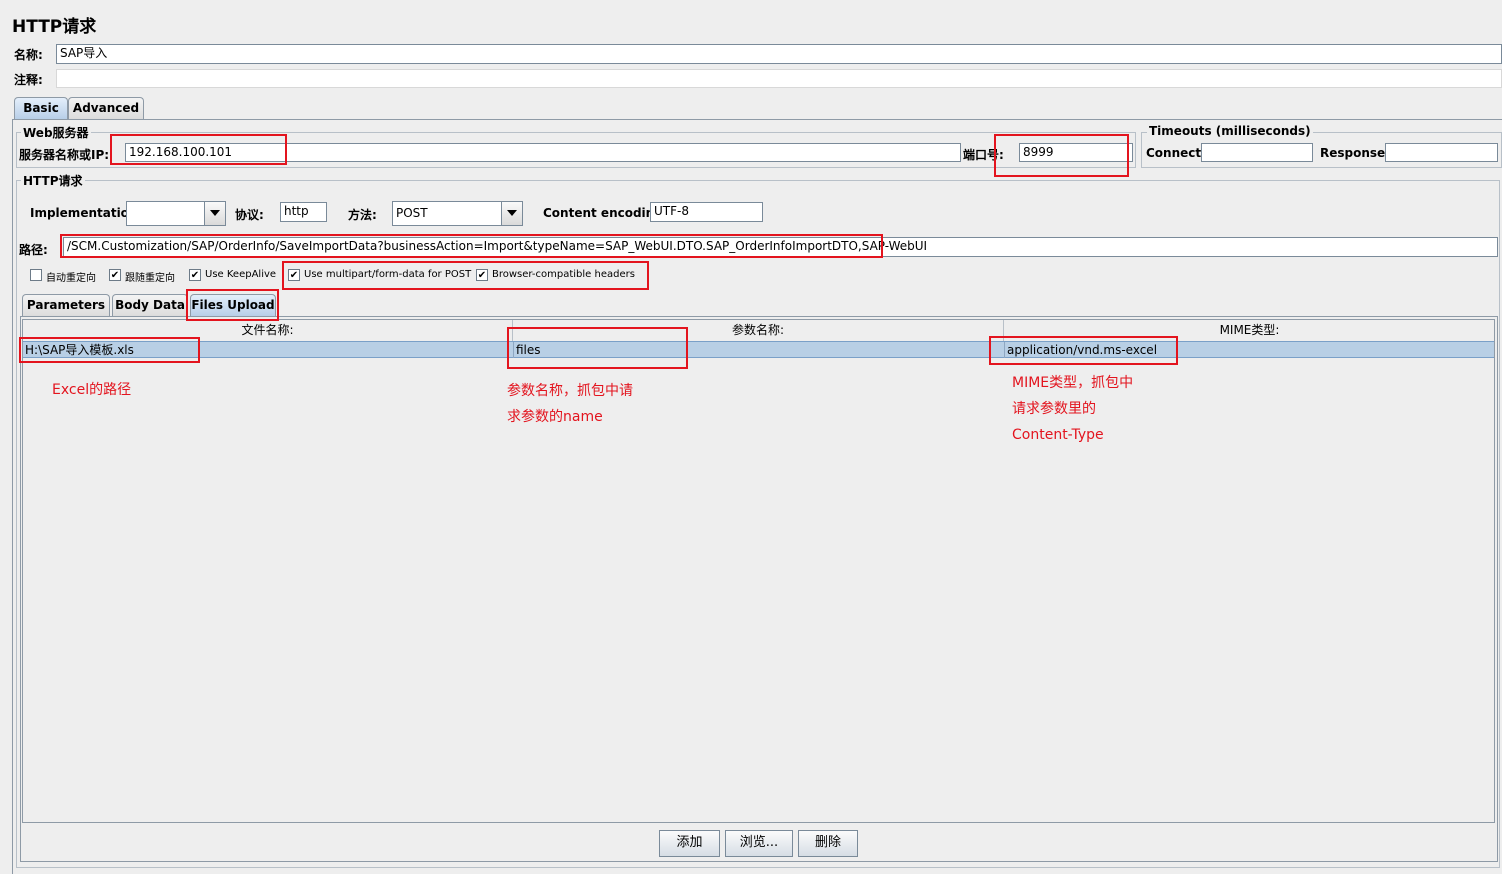  What do you see at coordinates (412, 213) in the screenshot?
I see `method-value: POST` at bounding box center [412, 213].